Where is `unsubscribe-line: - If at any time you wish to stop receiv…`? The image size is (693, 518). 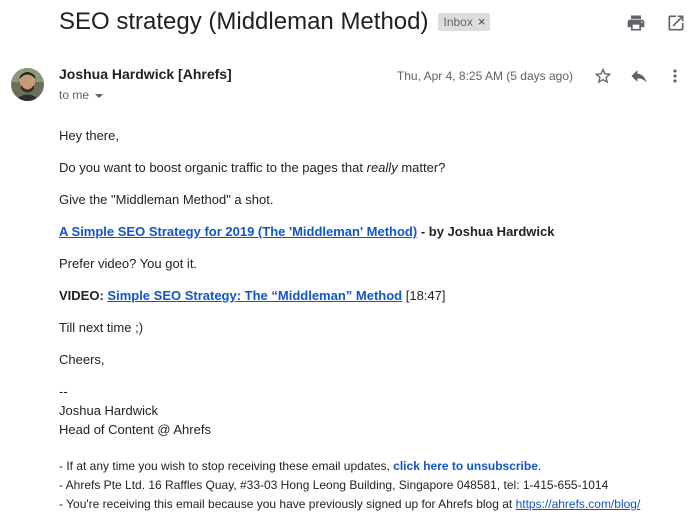
unsubscribe-line: - If at any time you wish to stop receiv… is located at coordinates (369, 466).